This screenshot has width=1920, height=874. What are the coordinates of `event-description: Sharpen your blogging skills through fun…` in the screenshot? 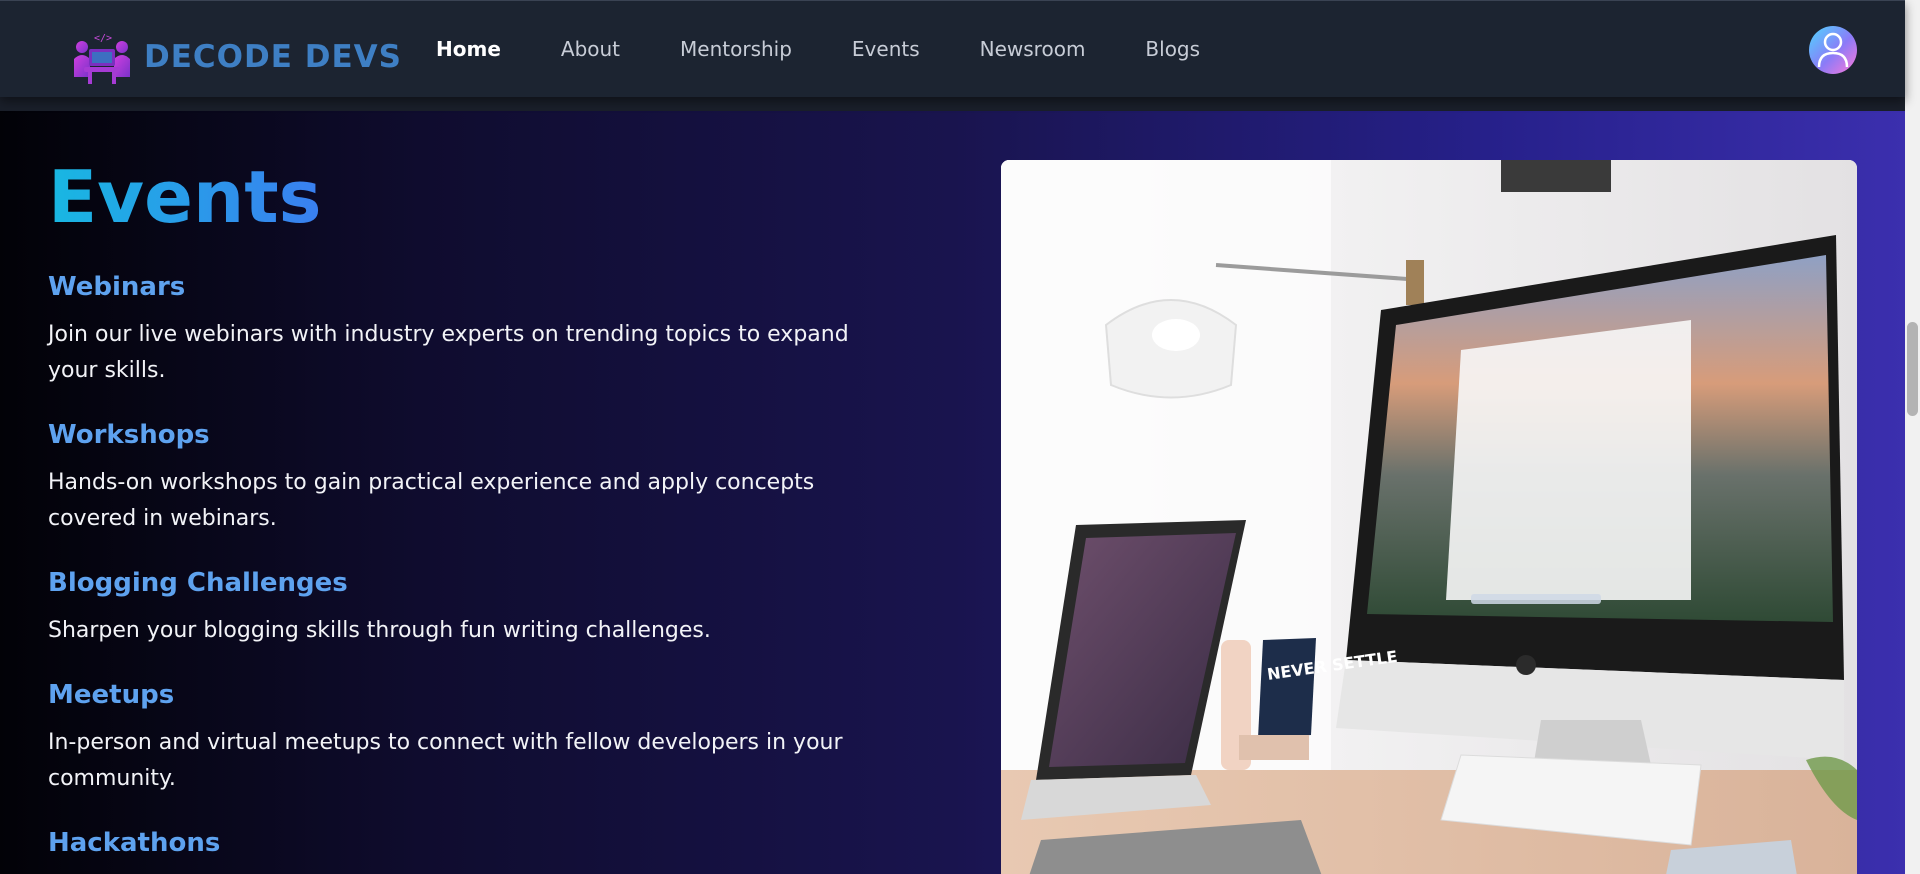 It's located at (379, 630).